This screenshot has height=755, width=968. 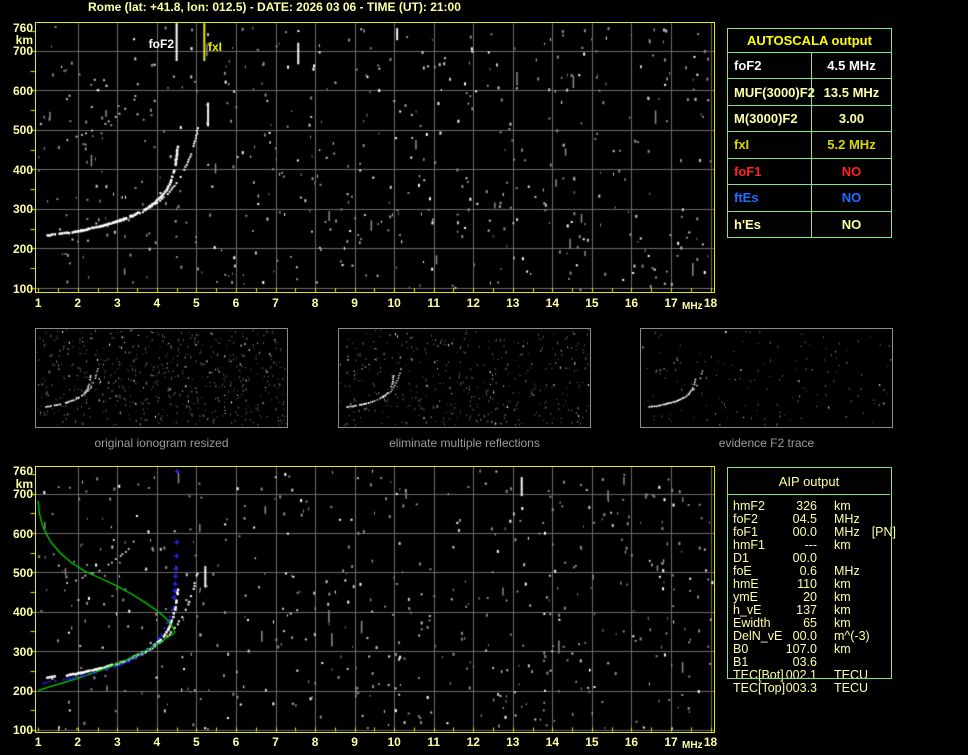 What do you see at coordinates (770, 66) in the screenshot?
I see `autoscala-row-label: foF2` at bounding box center [770, 66].